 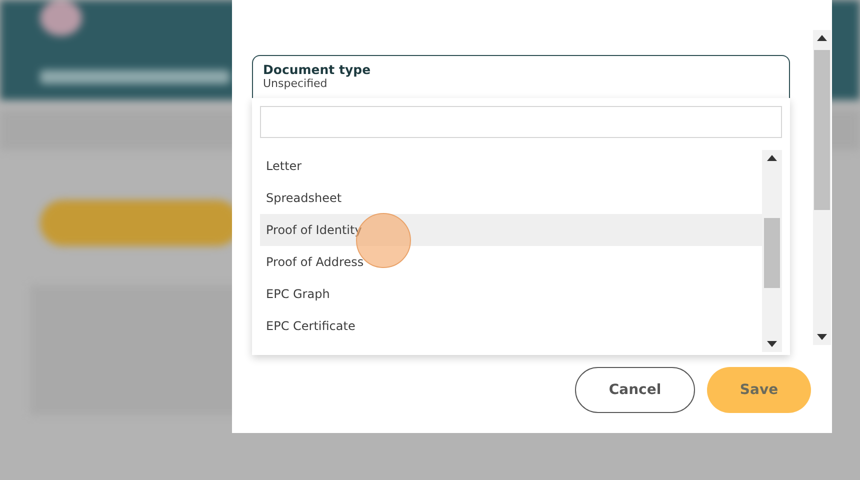 I want to click on dropdown-option: EPC Certificate, so click(x=511, y=326).